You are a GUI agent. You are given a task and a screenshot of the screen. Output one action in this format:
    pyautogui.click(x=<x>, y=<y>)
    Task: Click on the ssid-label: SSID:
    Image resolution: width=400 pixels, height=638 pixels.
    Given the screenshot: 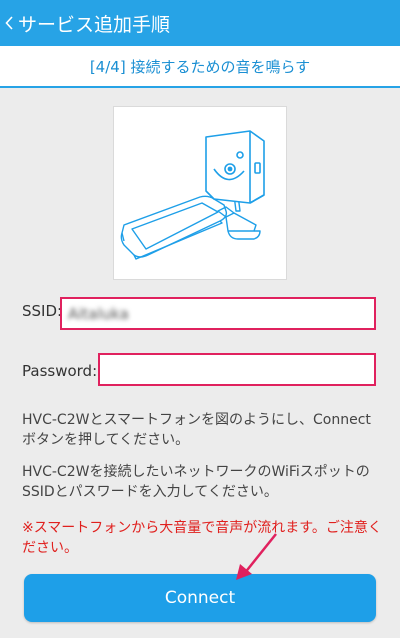 What is the action you would take?
    pyautogui.click(x=42, y=311)
    